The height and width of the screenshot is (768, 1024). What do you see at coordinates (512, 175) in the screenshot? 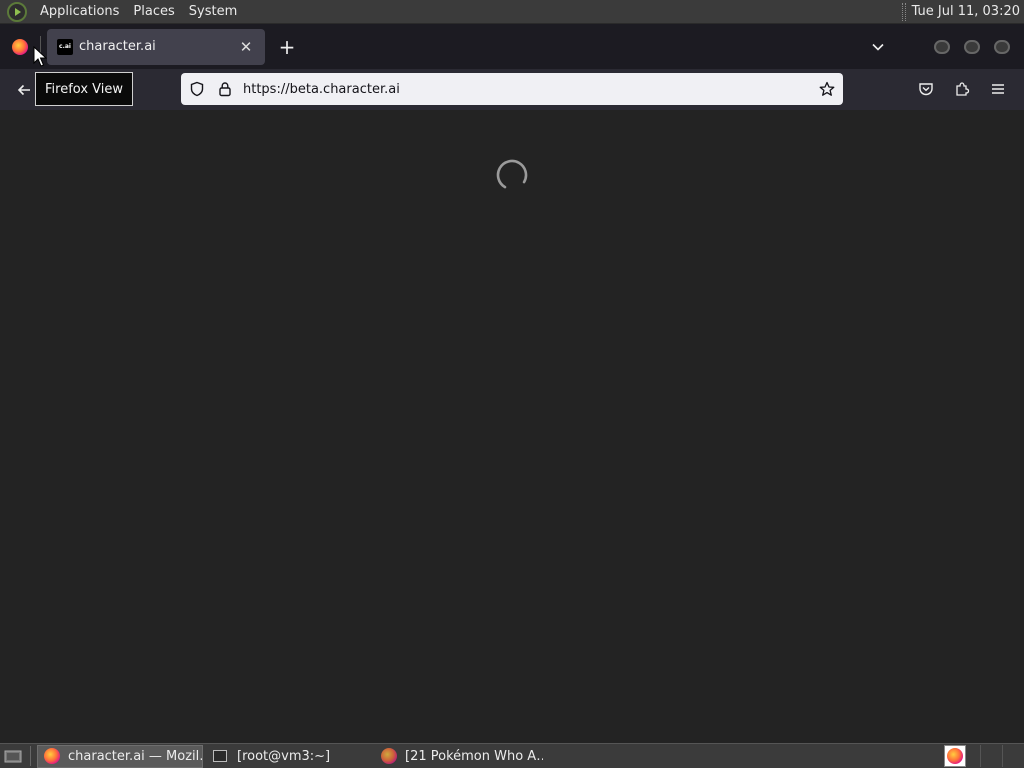
I see `loading-spinner-icon` at bounding box center [512, 175].